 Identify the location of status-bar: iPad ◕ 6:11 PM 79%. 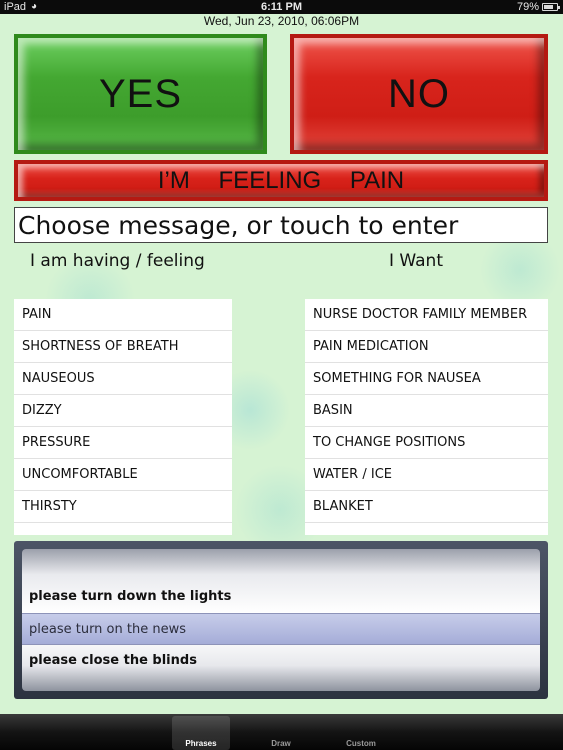
(281, 7).